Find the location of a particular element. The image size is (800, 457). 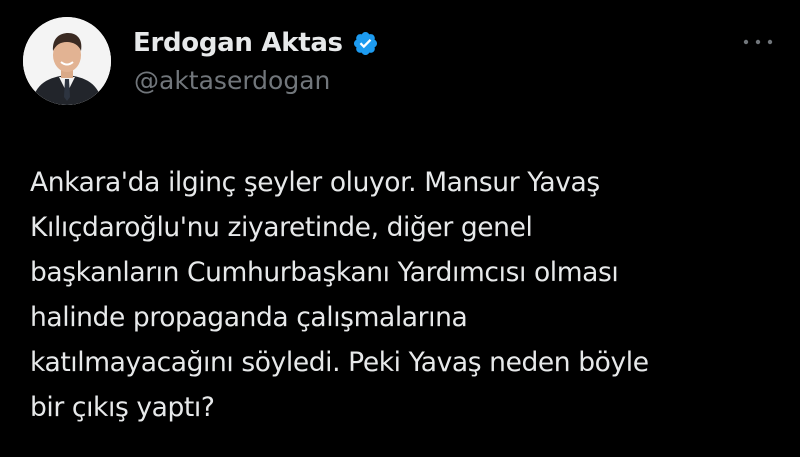

tweet-text-line: bir çıkış yaptı? is located at coordinates (122, 407).